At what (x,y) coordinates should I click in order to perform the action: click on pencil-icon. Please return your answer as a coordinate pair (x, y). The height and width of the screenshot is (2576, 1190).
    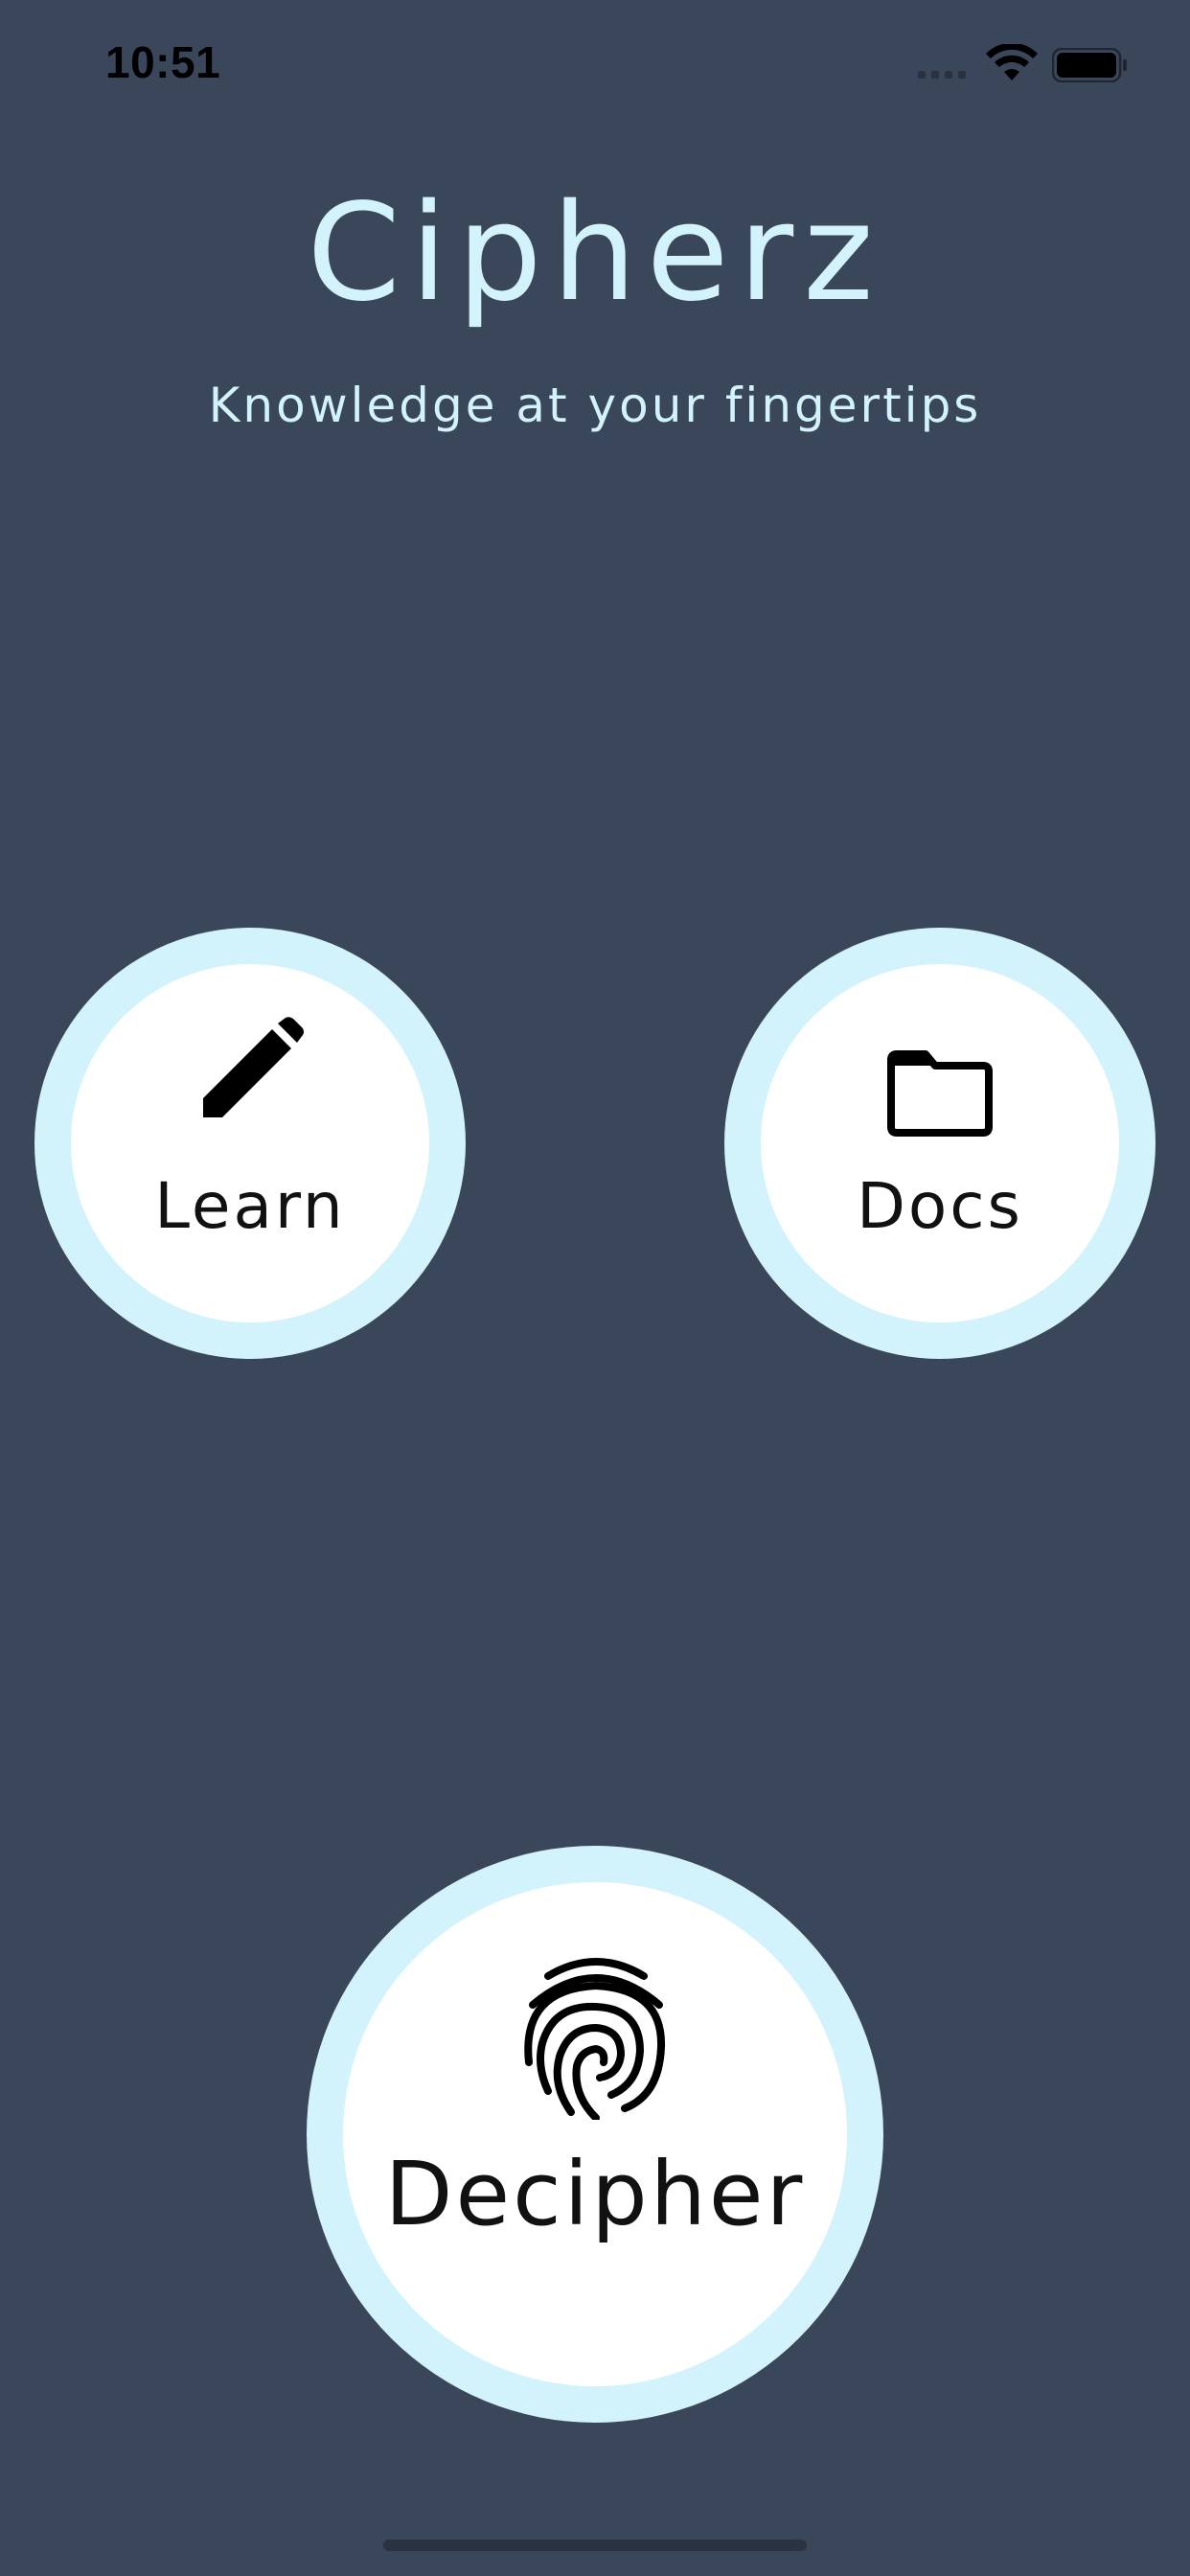
    Looking at the image, I should click on (254, 1067).